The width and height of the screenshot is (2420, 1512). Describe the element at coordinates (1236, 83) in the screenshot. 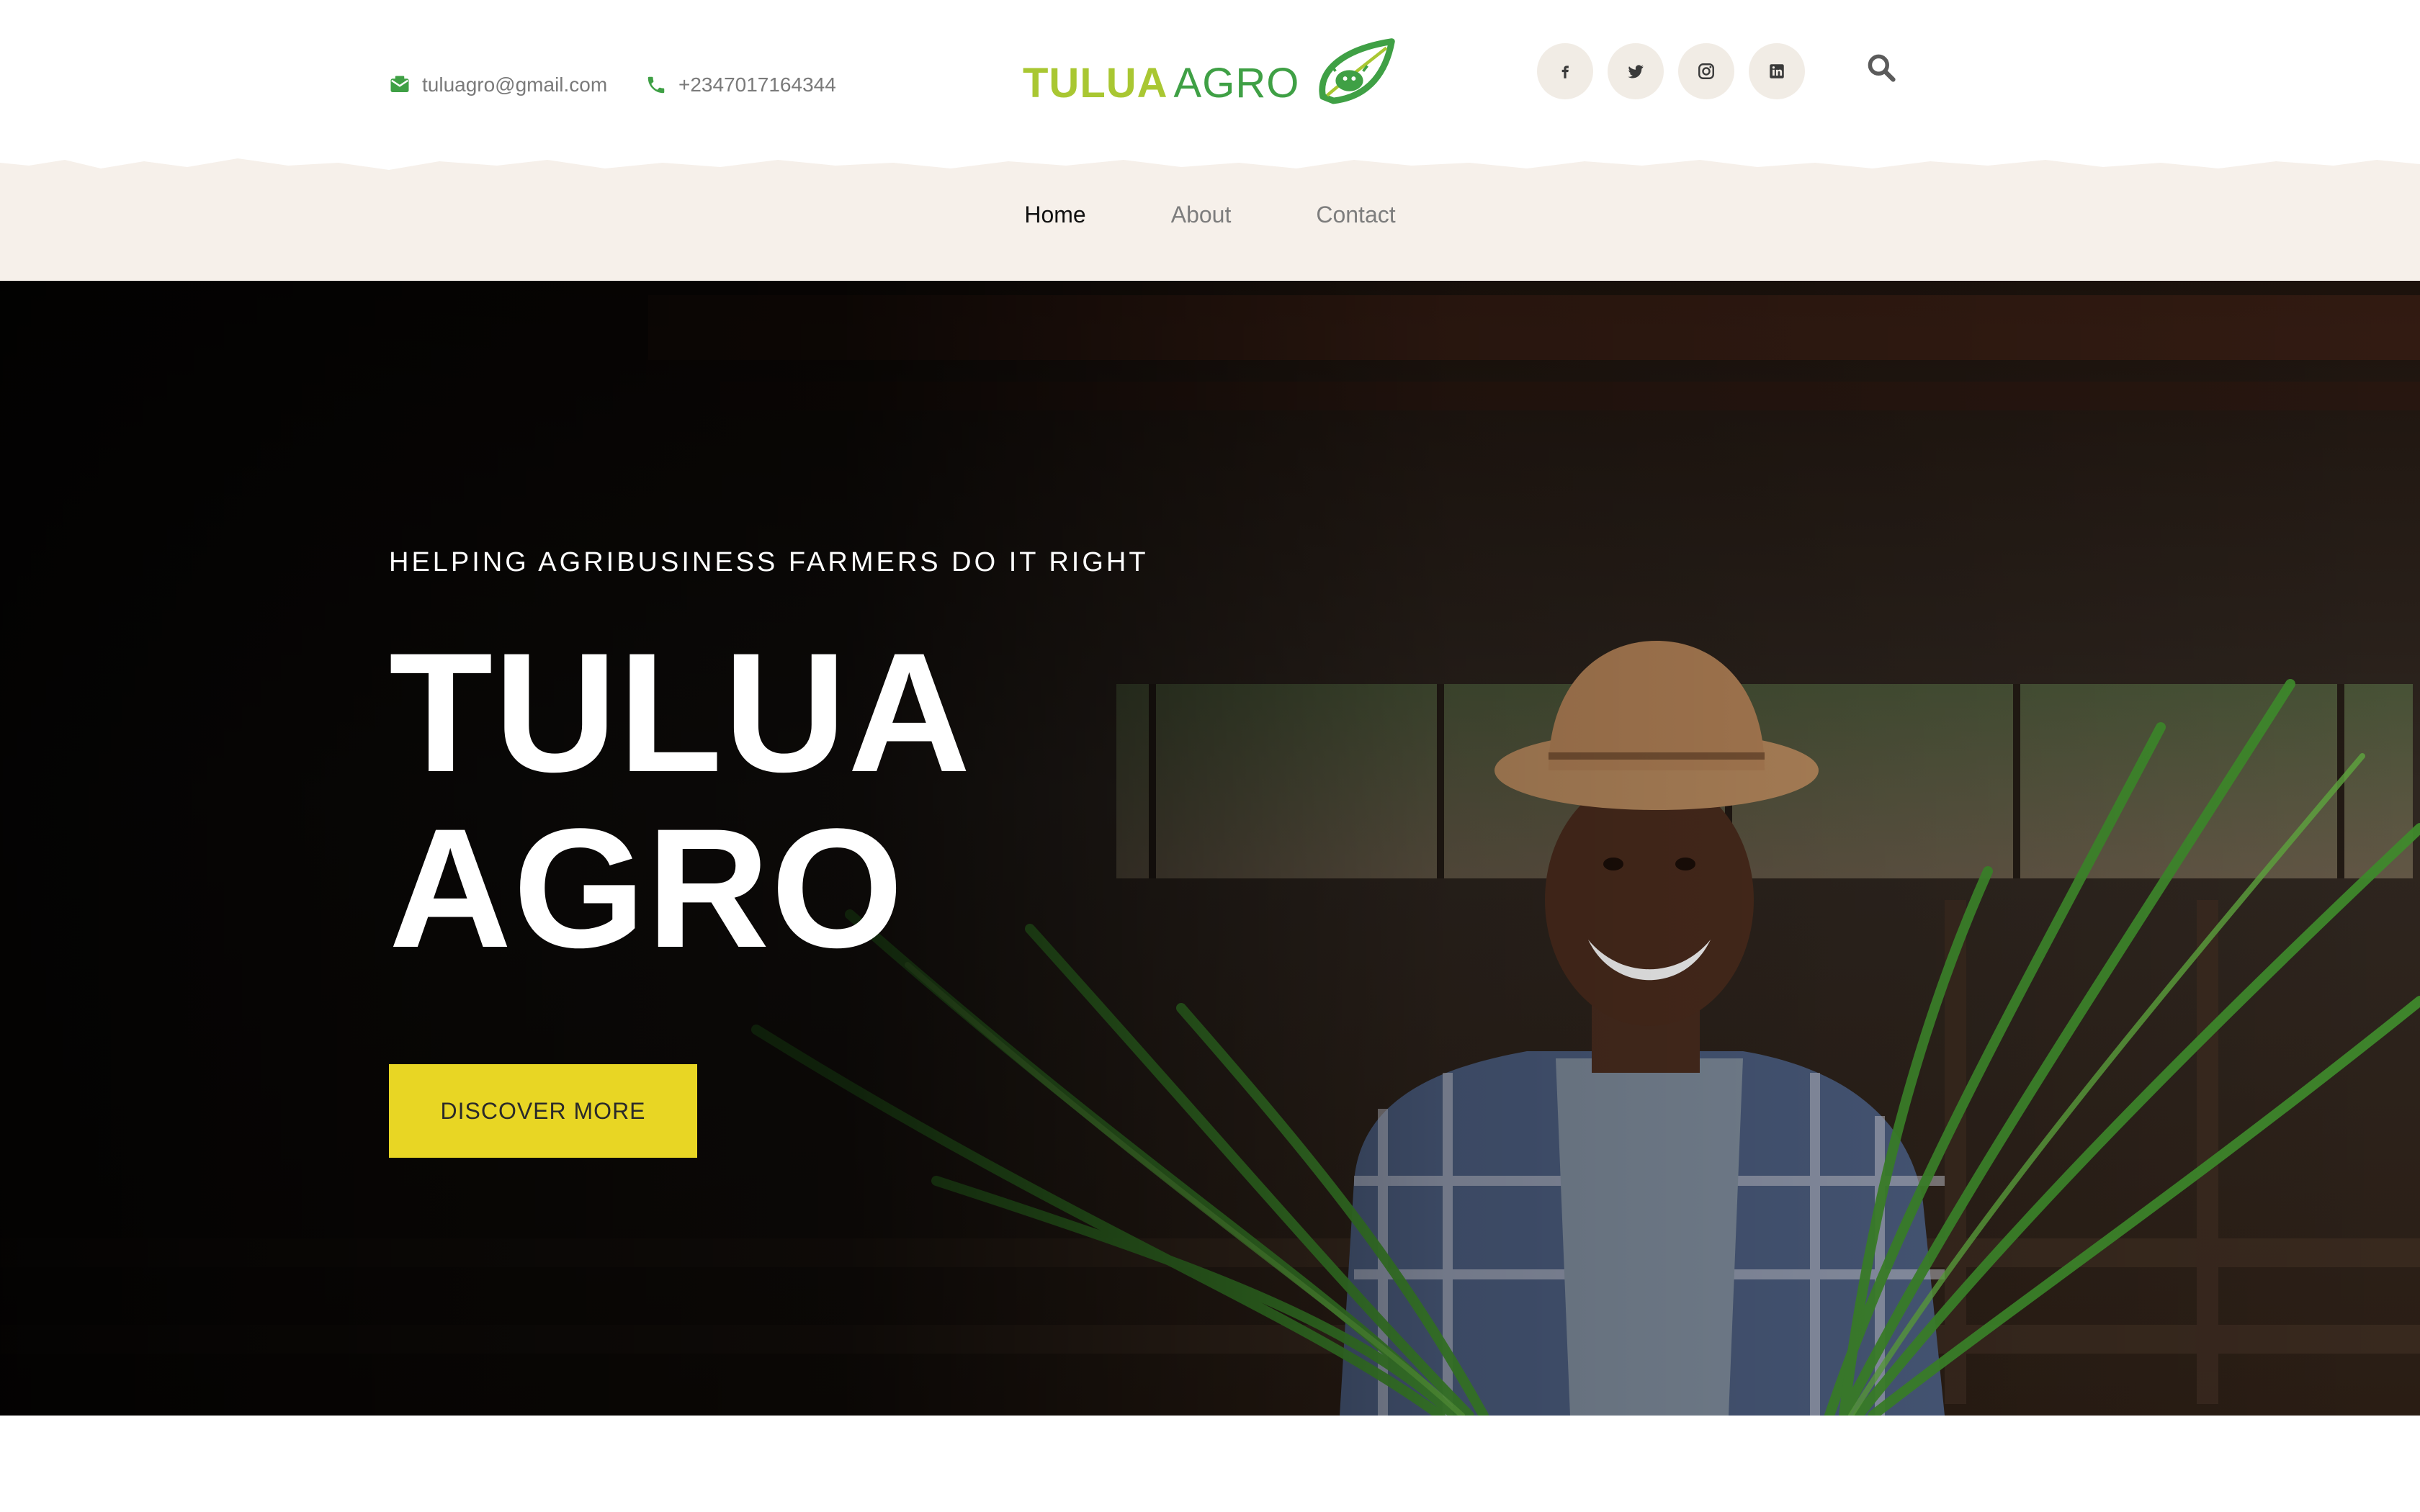

I see `logo-word-agro: AGRO` at that location.